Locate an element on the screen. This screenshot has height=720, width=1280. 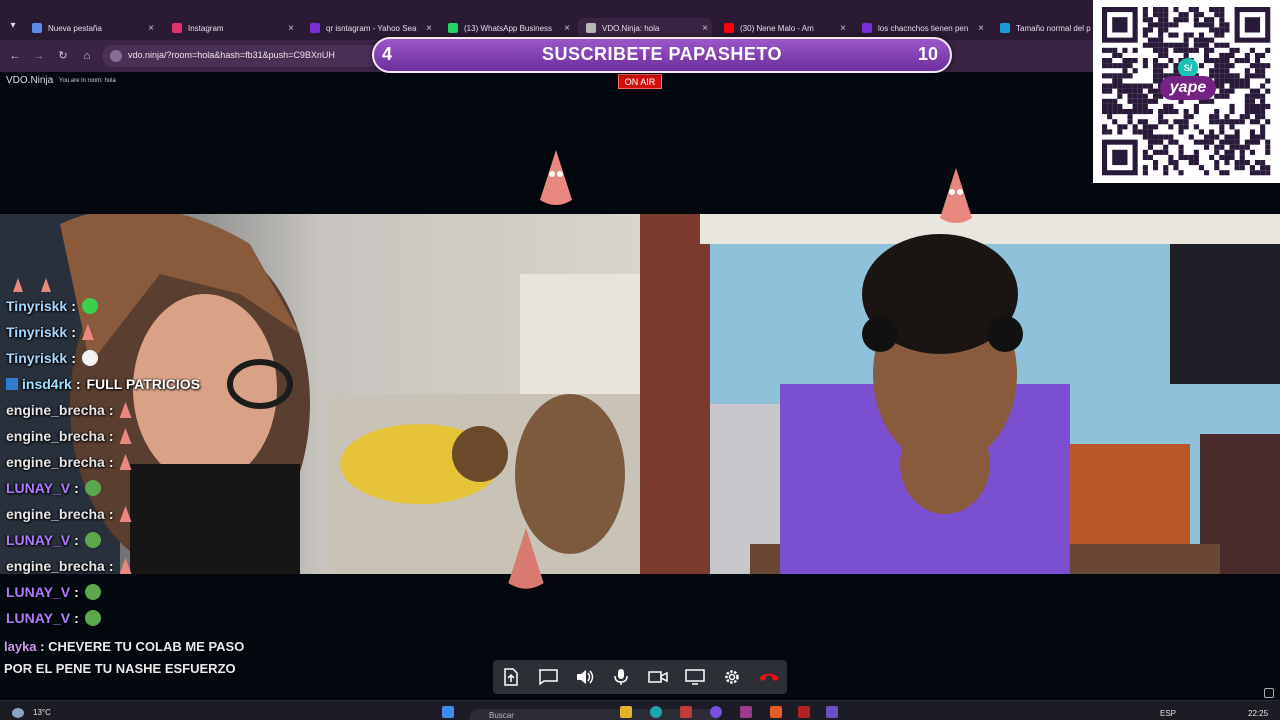
chat-username: layka is located at coordinates (20, 646).